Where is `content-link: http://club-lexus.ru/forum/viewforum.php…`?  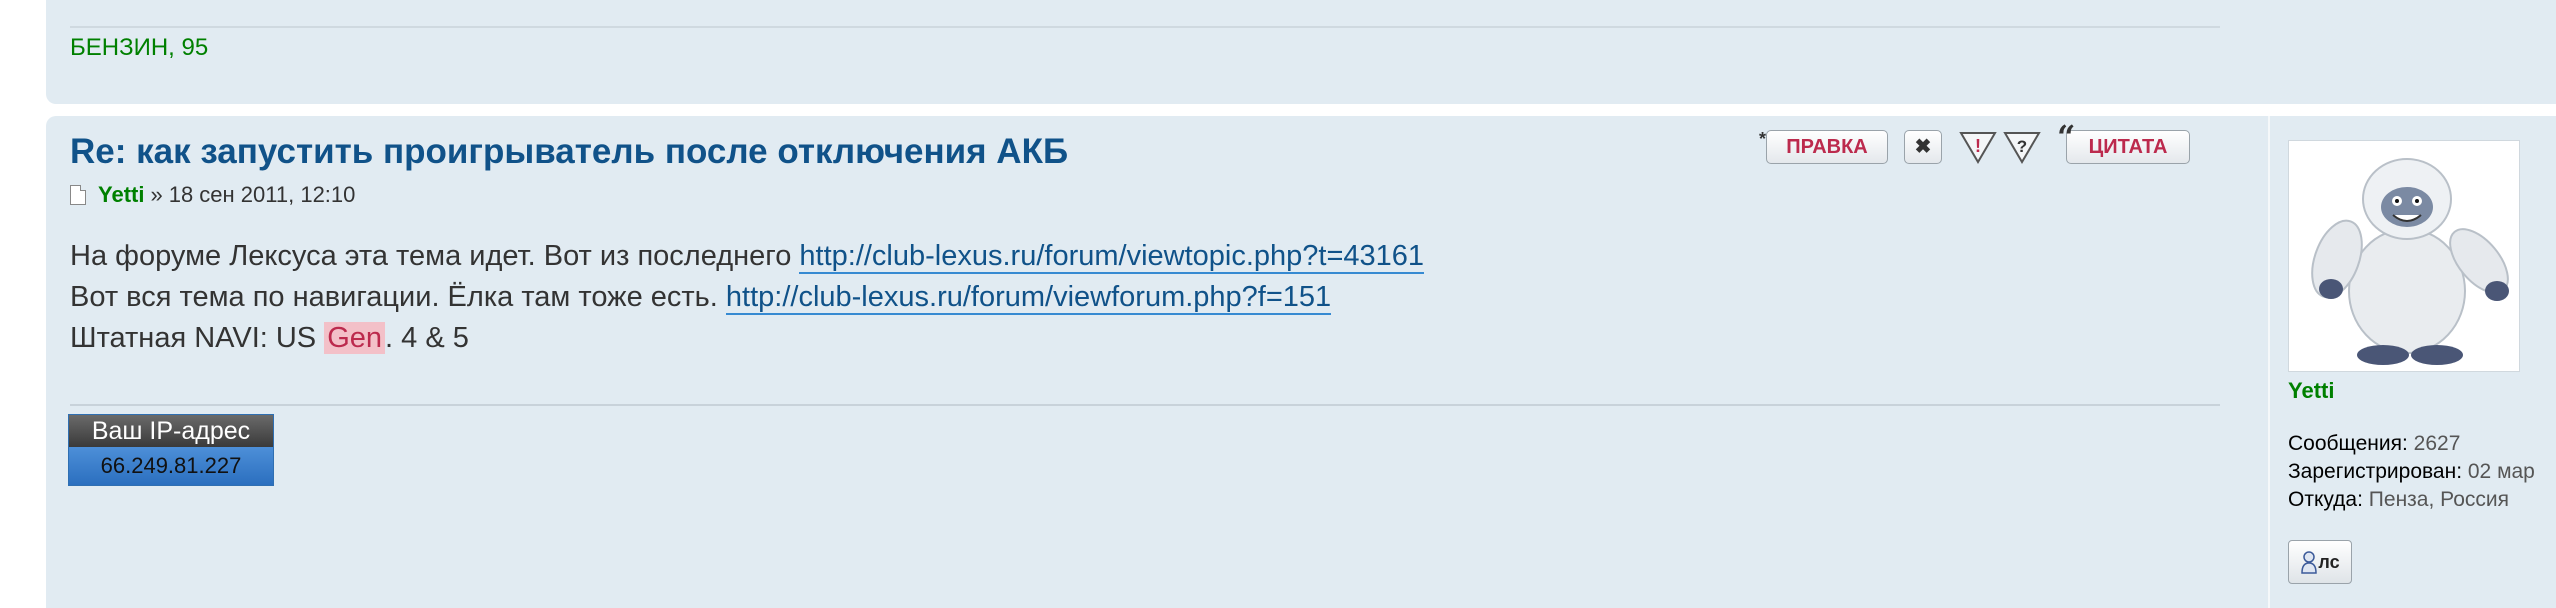
content-link: http://club-lexus.ru/forum/viewforum.php… is located at coordinates (1028, 298).